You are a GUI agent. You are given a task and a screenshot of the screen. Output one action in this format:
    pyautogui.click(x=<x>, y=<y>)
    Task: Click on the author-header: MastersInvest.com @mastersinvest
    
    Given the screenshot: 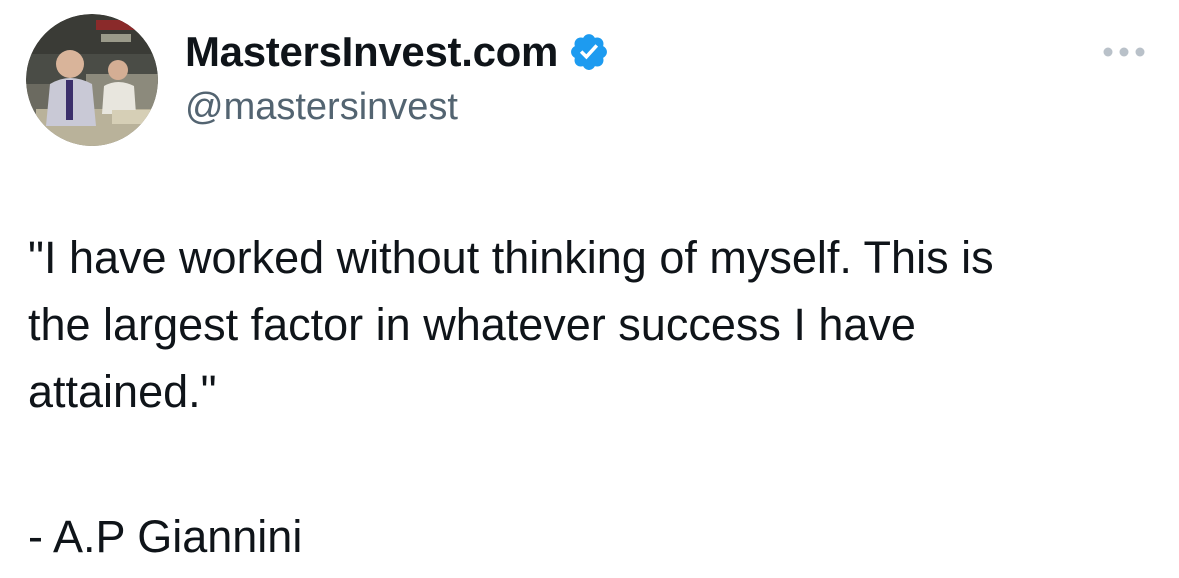 What is the action you would take?
    pyautogui.click(x=397, y=77)
    